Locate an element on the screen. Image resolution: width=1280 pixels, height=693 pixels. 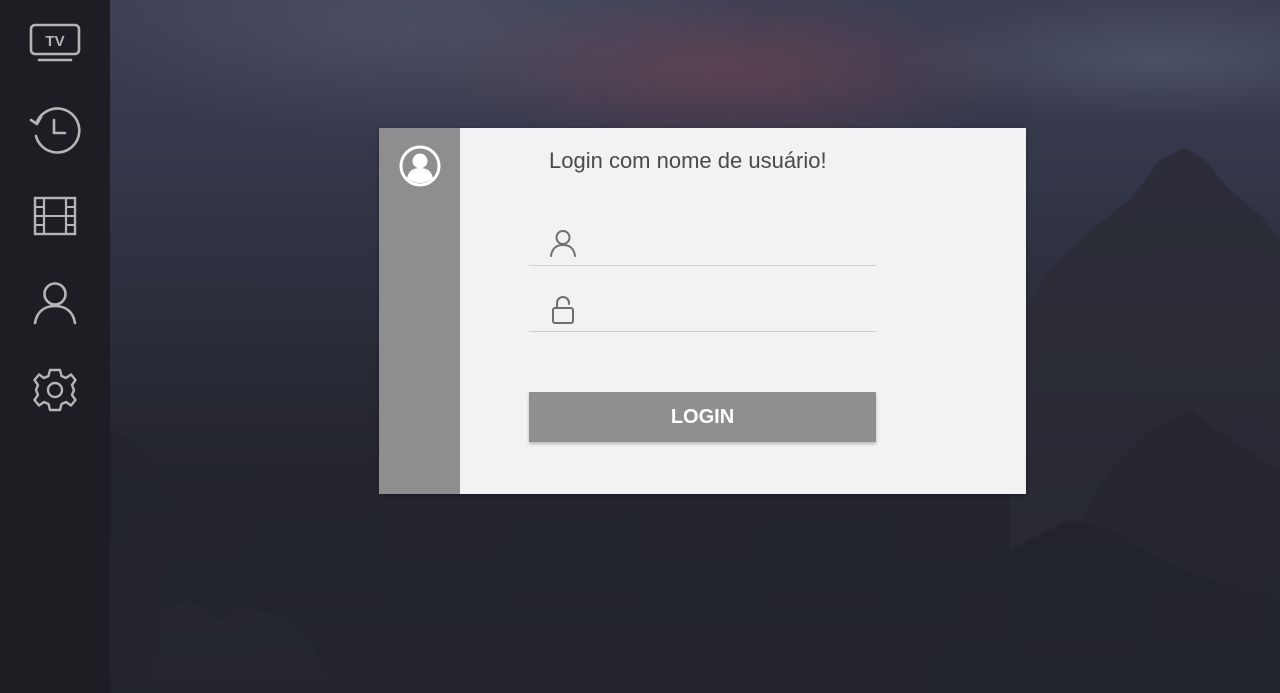
sidebar-item-history is located at coordinates (55, 130).